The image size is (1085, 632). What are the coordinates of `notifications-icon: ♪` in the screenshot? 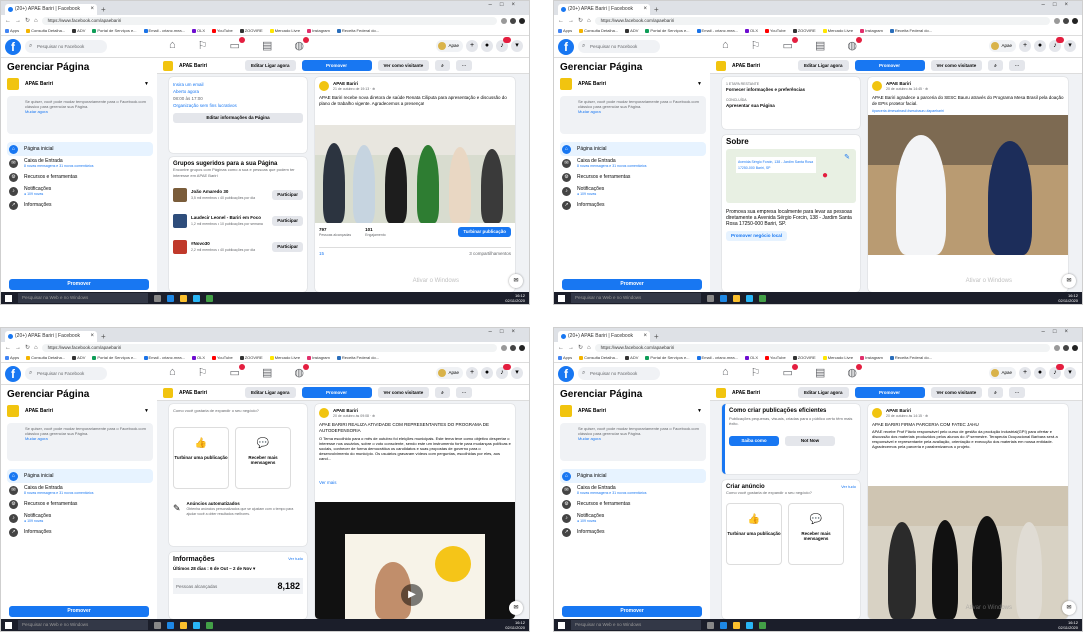 It's located at (503, 44).